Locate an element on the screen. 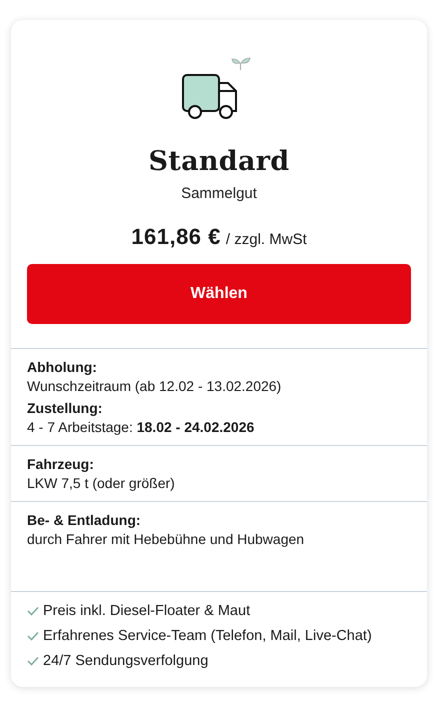  detail-value: Wunschzeitraum (ab 12.02 - 13.02.2026) is located at coordinates (154, 386).